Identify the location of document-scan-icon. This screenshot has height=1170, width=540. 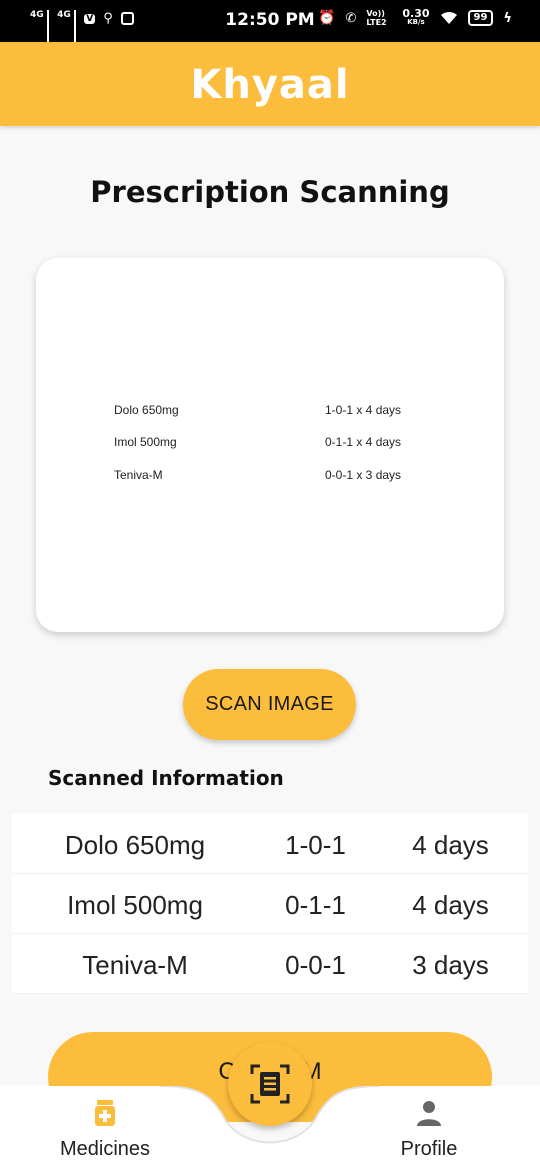
(270, 1084).